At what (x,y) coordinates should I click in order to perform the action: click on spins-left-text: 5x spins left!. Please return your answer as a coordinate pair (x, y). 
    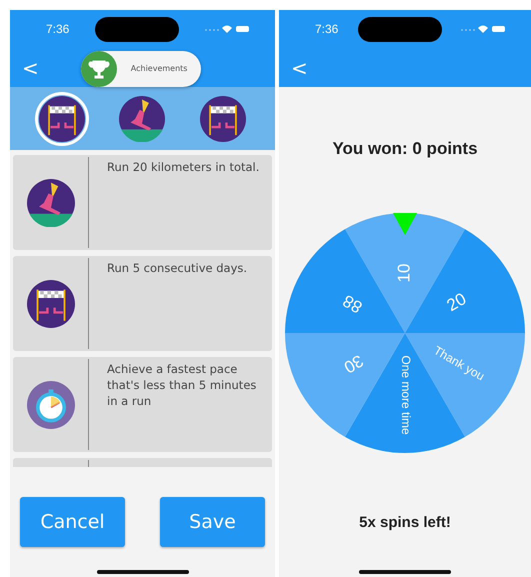
    Looking at the image, I should click on (405, 522).